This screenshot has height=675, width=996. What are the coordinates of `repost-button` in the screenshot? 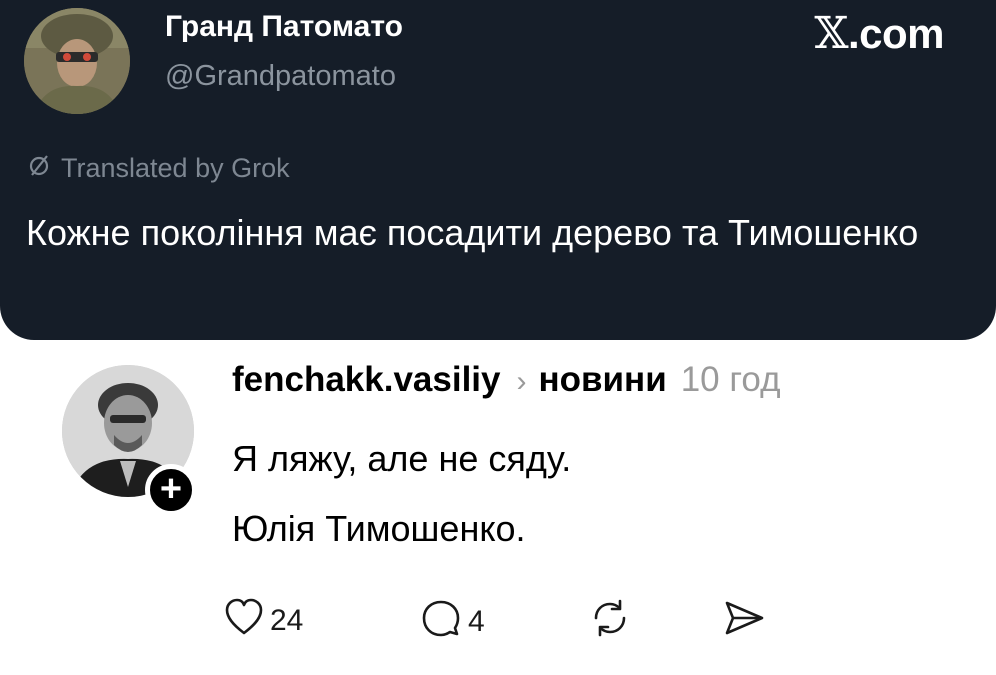 It's located at (610, 622).